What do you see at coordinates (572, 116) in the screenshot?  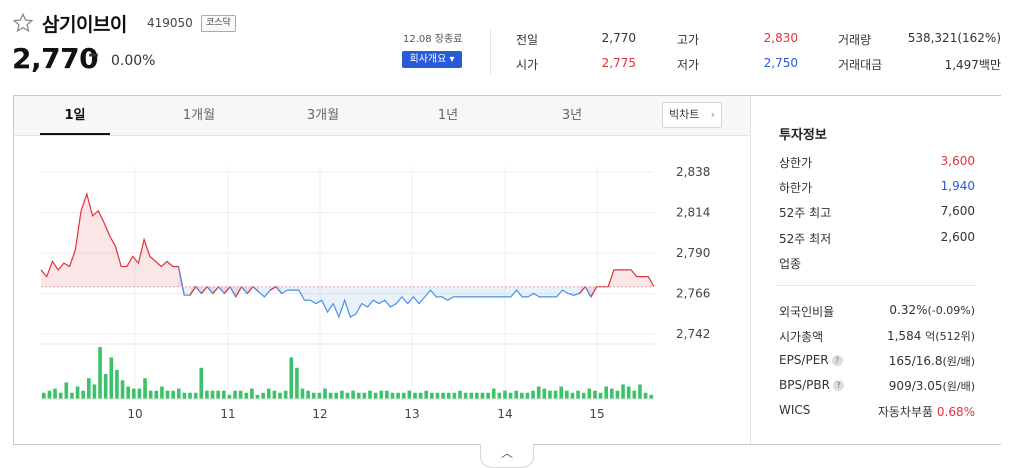 I see `tab-3year: 3년` at bounding box center [572, 116].